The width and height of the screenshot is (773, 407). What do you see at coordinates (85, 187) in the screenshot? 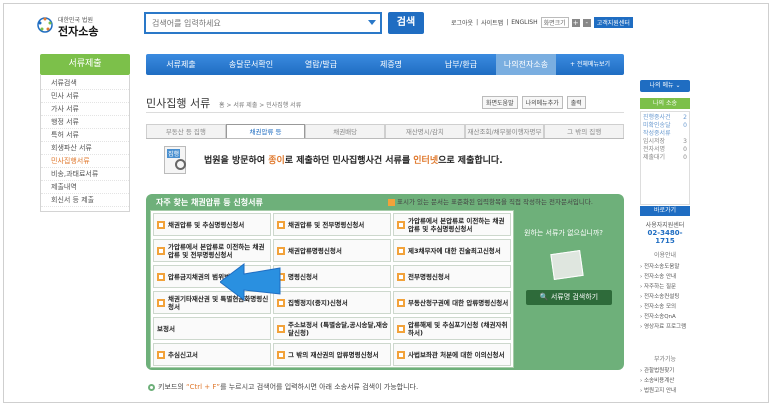
I see `sidebar-item: 제출내역` at bounding box center [85, 187].